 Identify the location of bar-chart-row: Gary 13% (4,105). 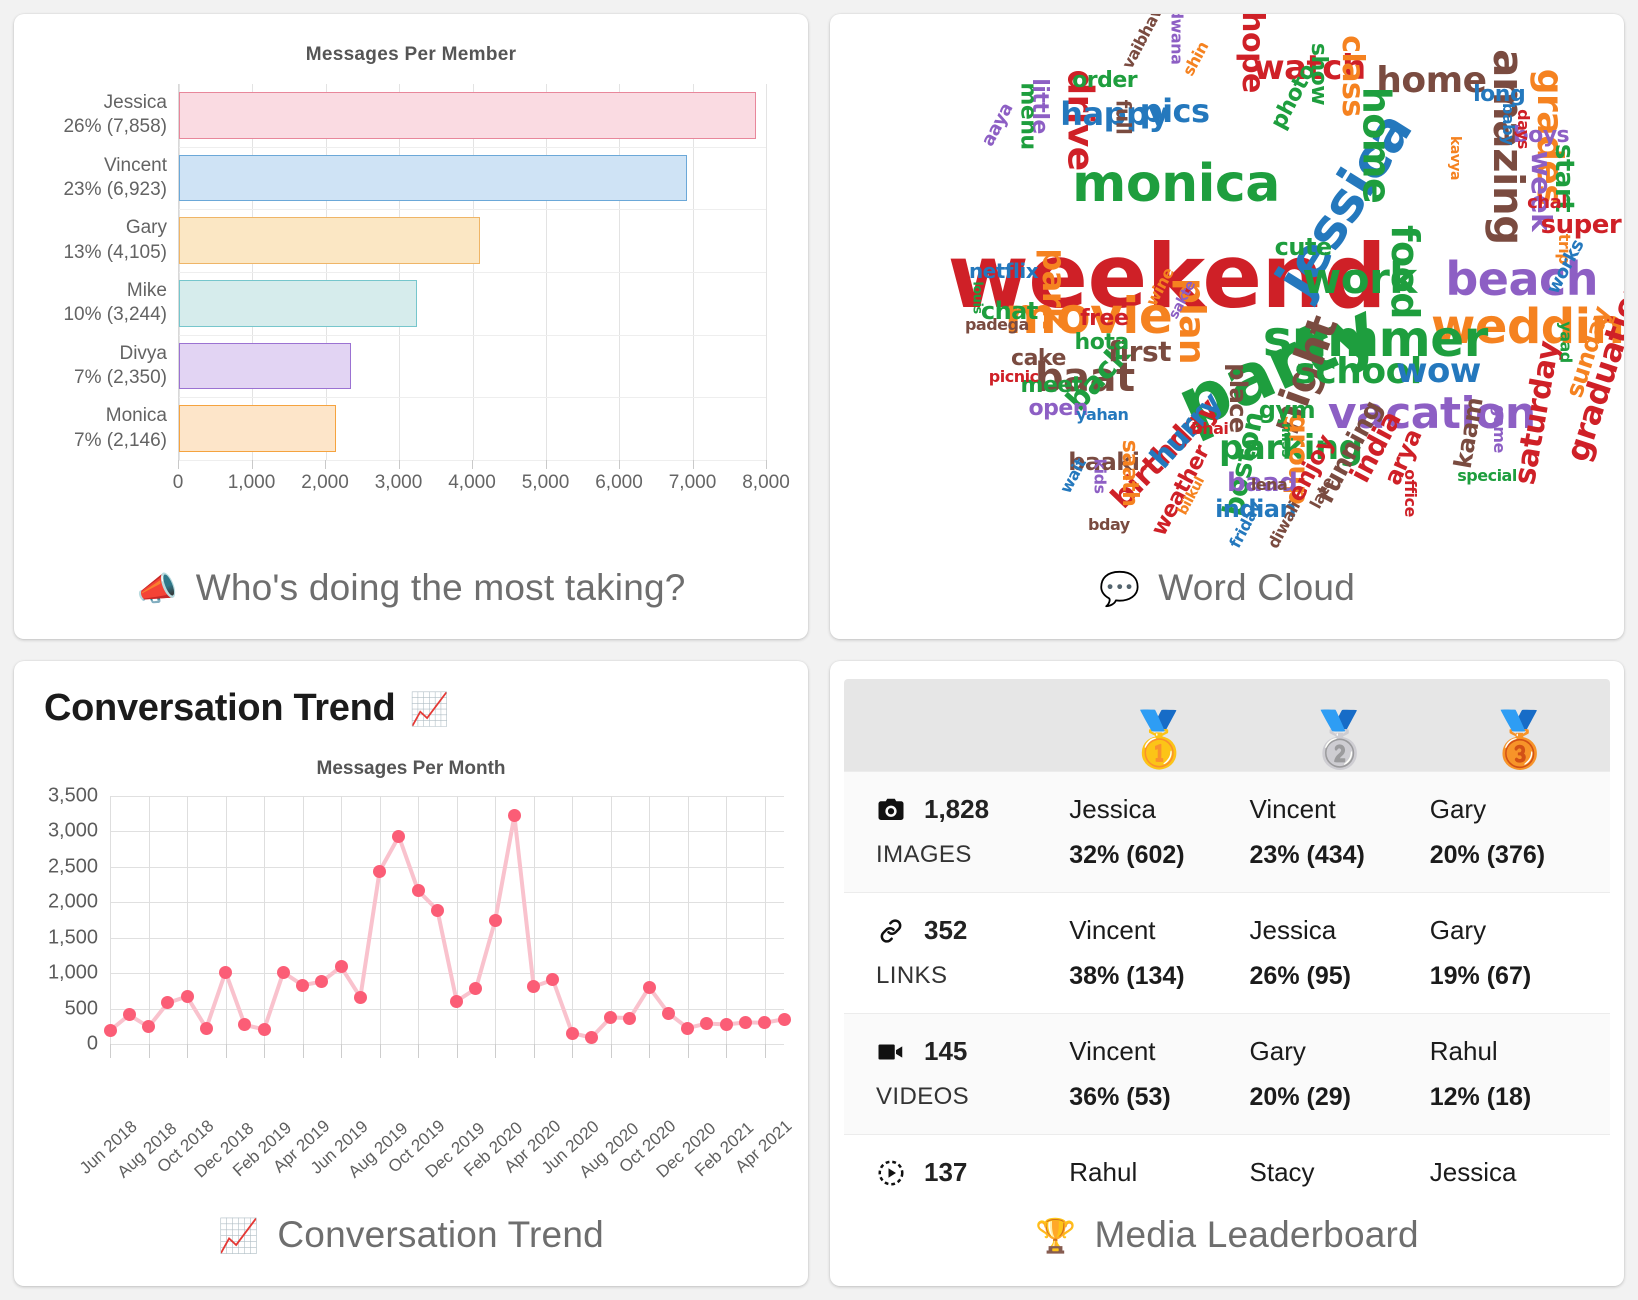
(414, 240).